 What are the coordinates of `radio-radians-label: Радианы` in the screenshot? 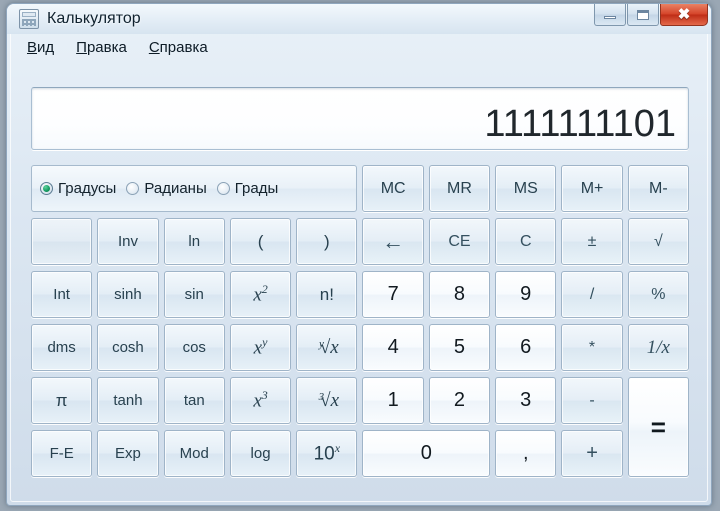 It's located at (175, 188).